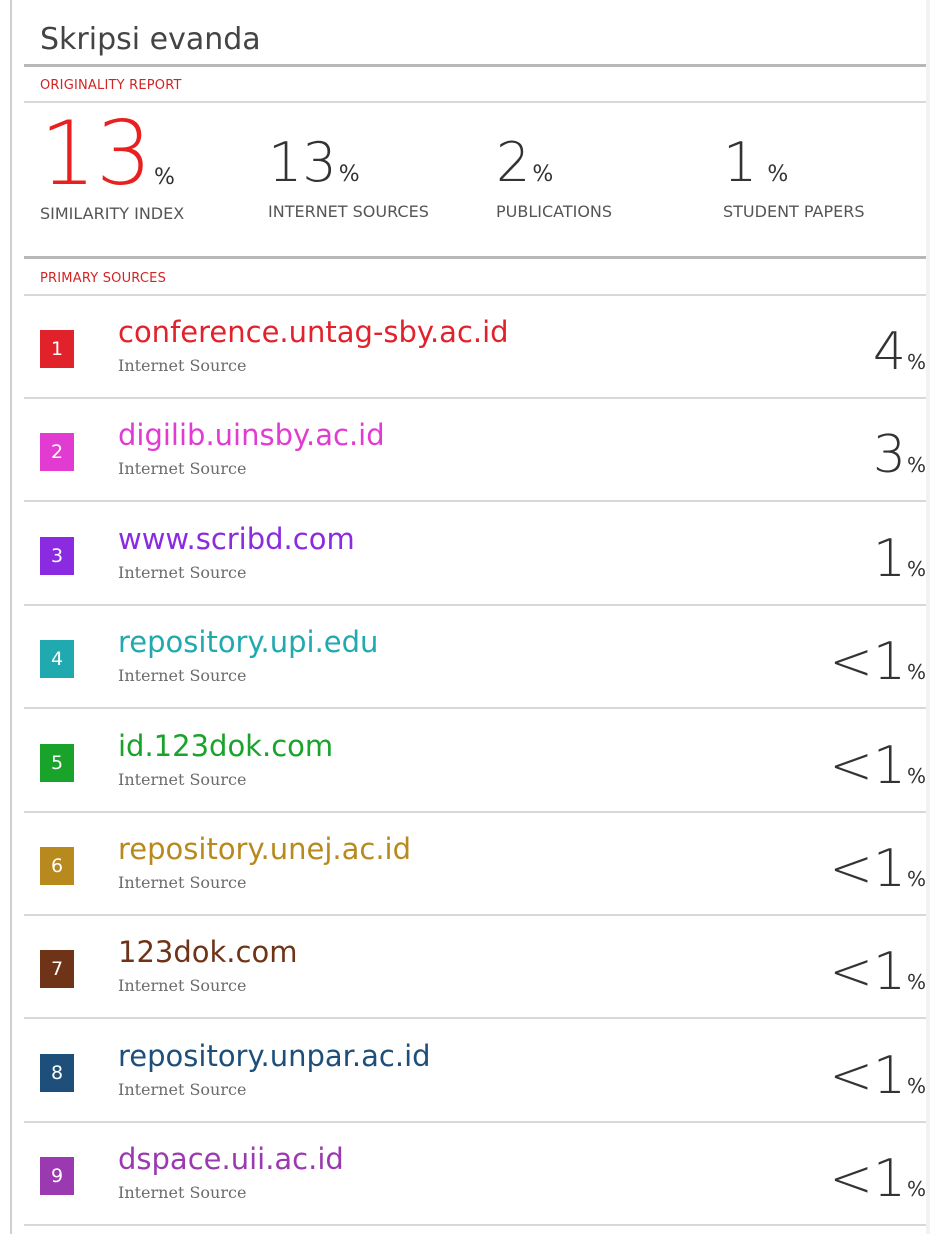 This screenshot has height=1234, width=935. I want to click on source-name-link: repository.upi.edu, so click(248, 642).